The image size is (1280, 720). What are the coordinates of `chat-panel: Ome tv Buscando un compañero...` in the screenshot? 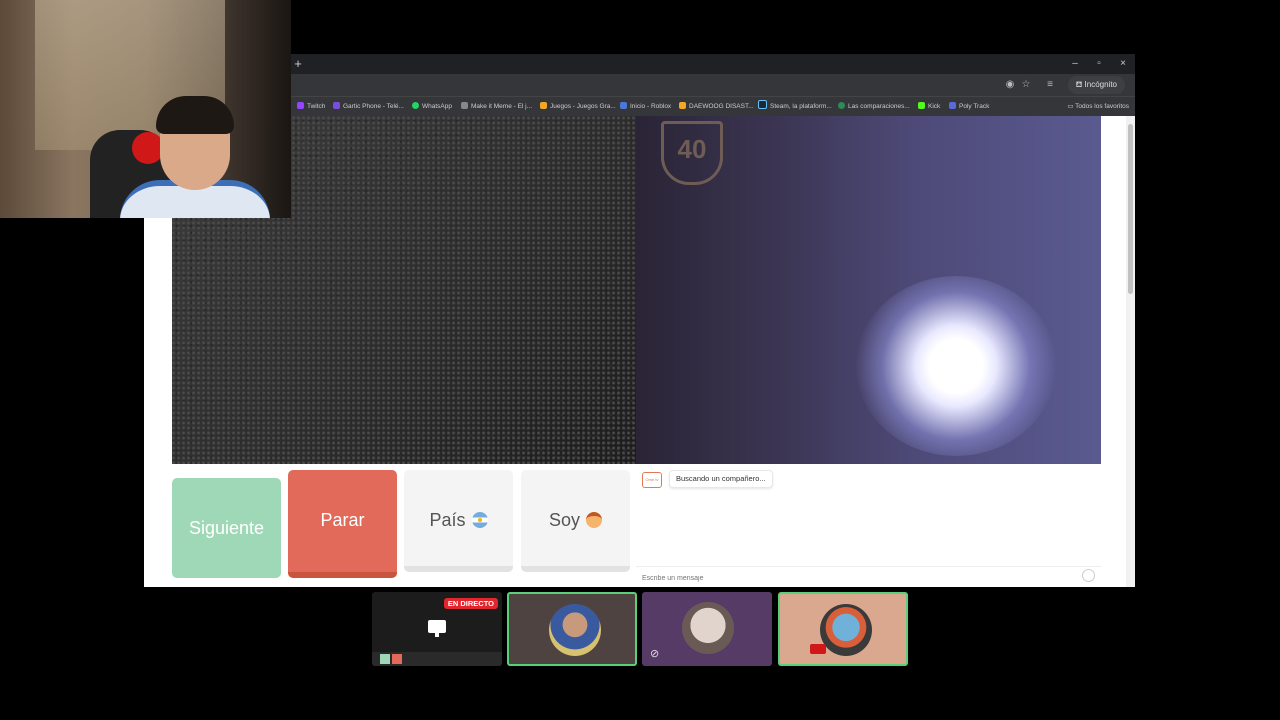 It's located at (868, 525).